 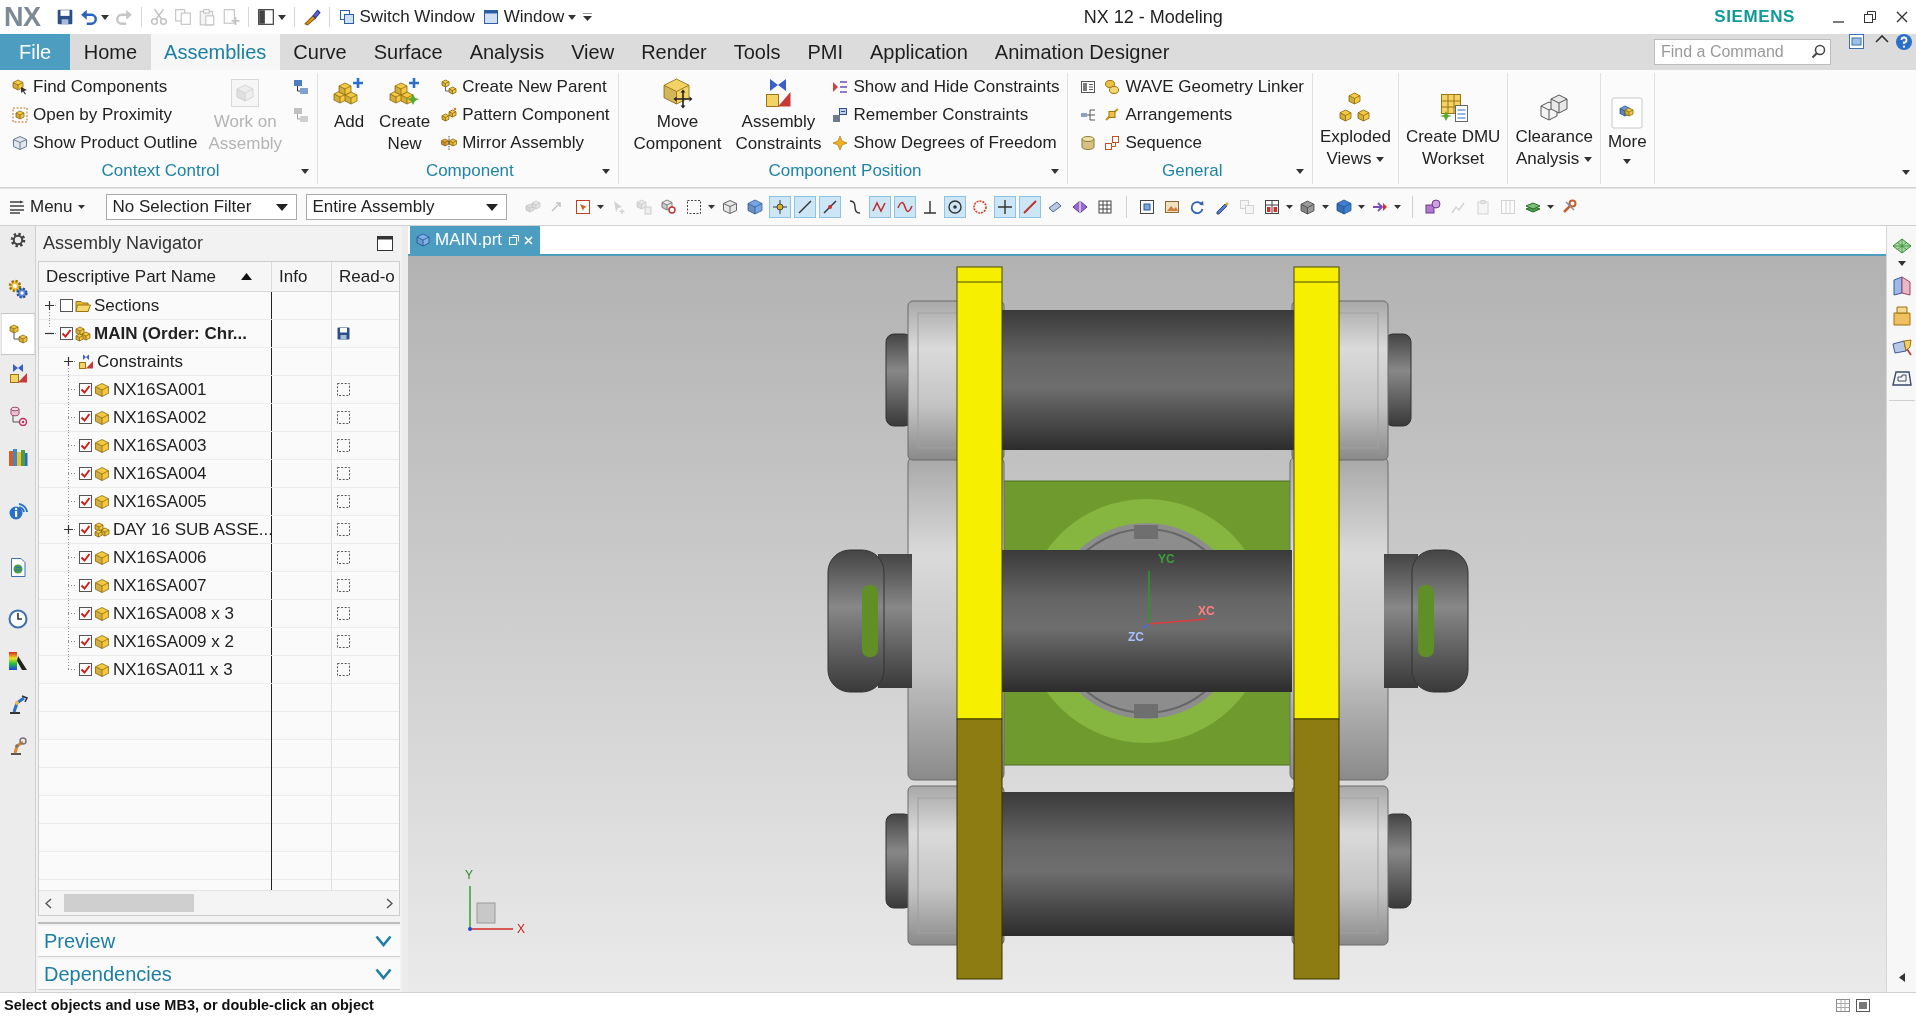 What do you see at coordinates (930, 207) in the screenshot?
I see `perpendicular-icon` at bounding box center [930, 207].